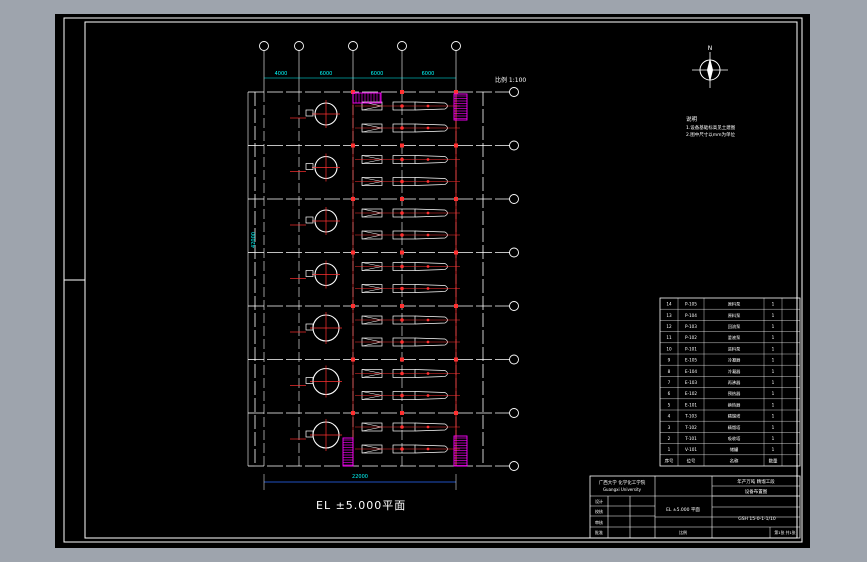  I want to click on table-cell: 11, so click(669, 337).